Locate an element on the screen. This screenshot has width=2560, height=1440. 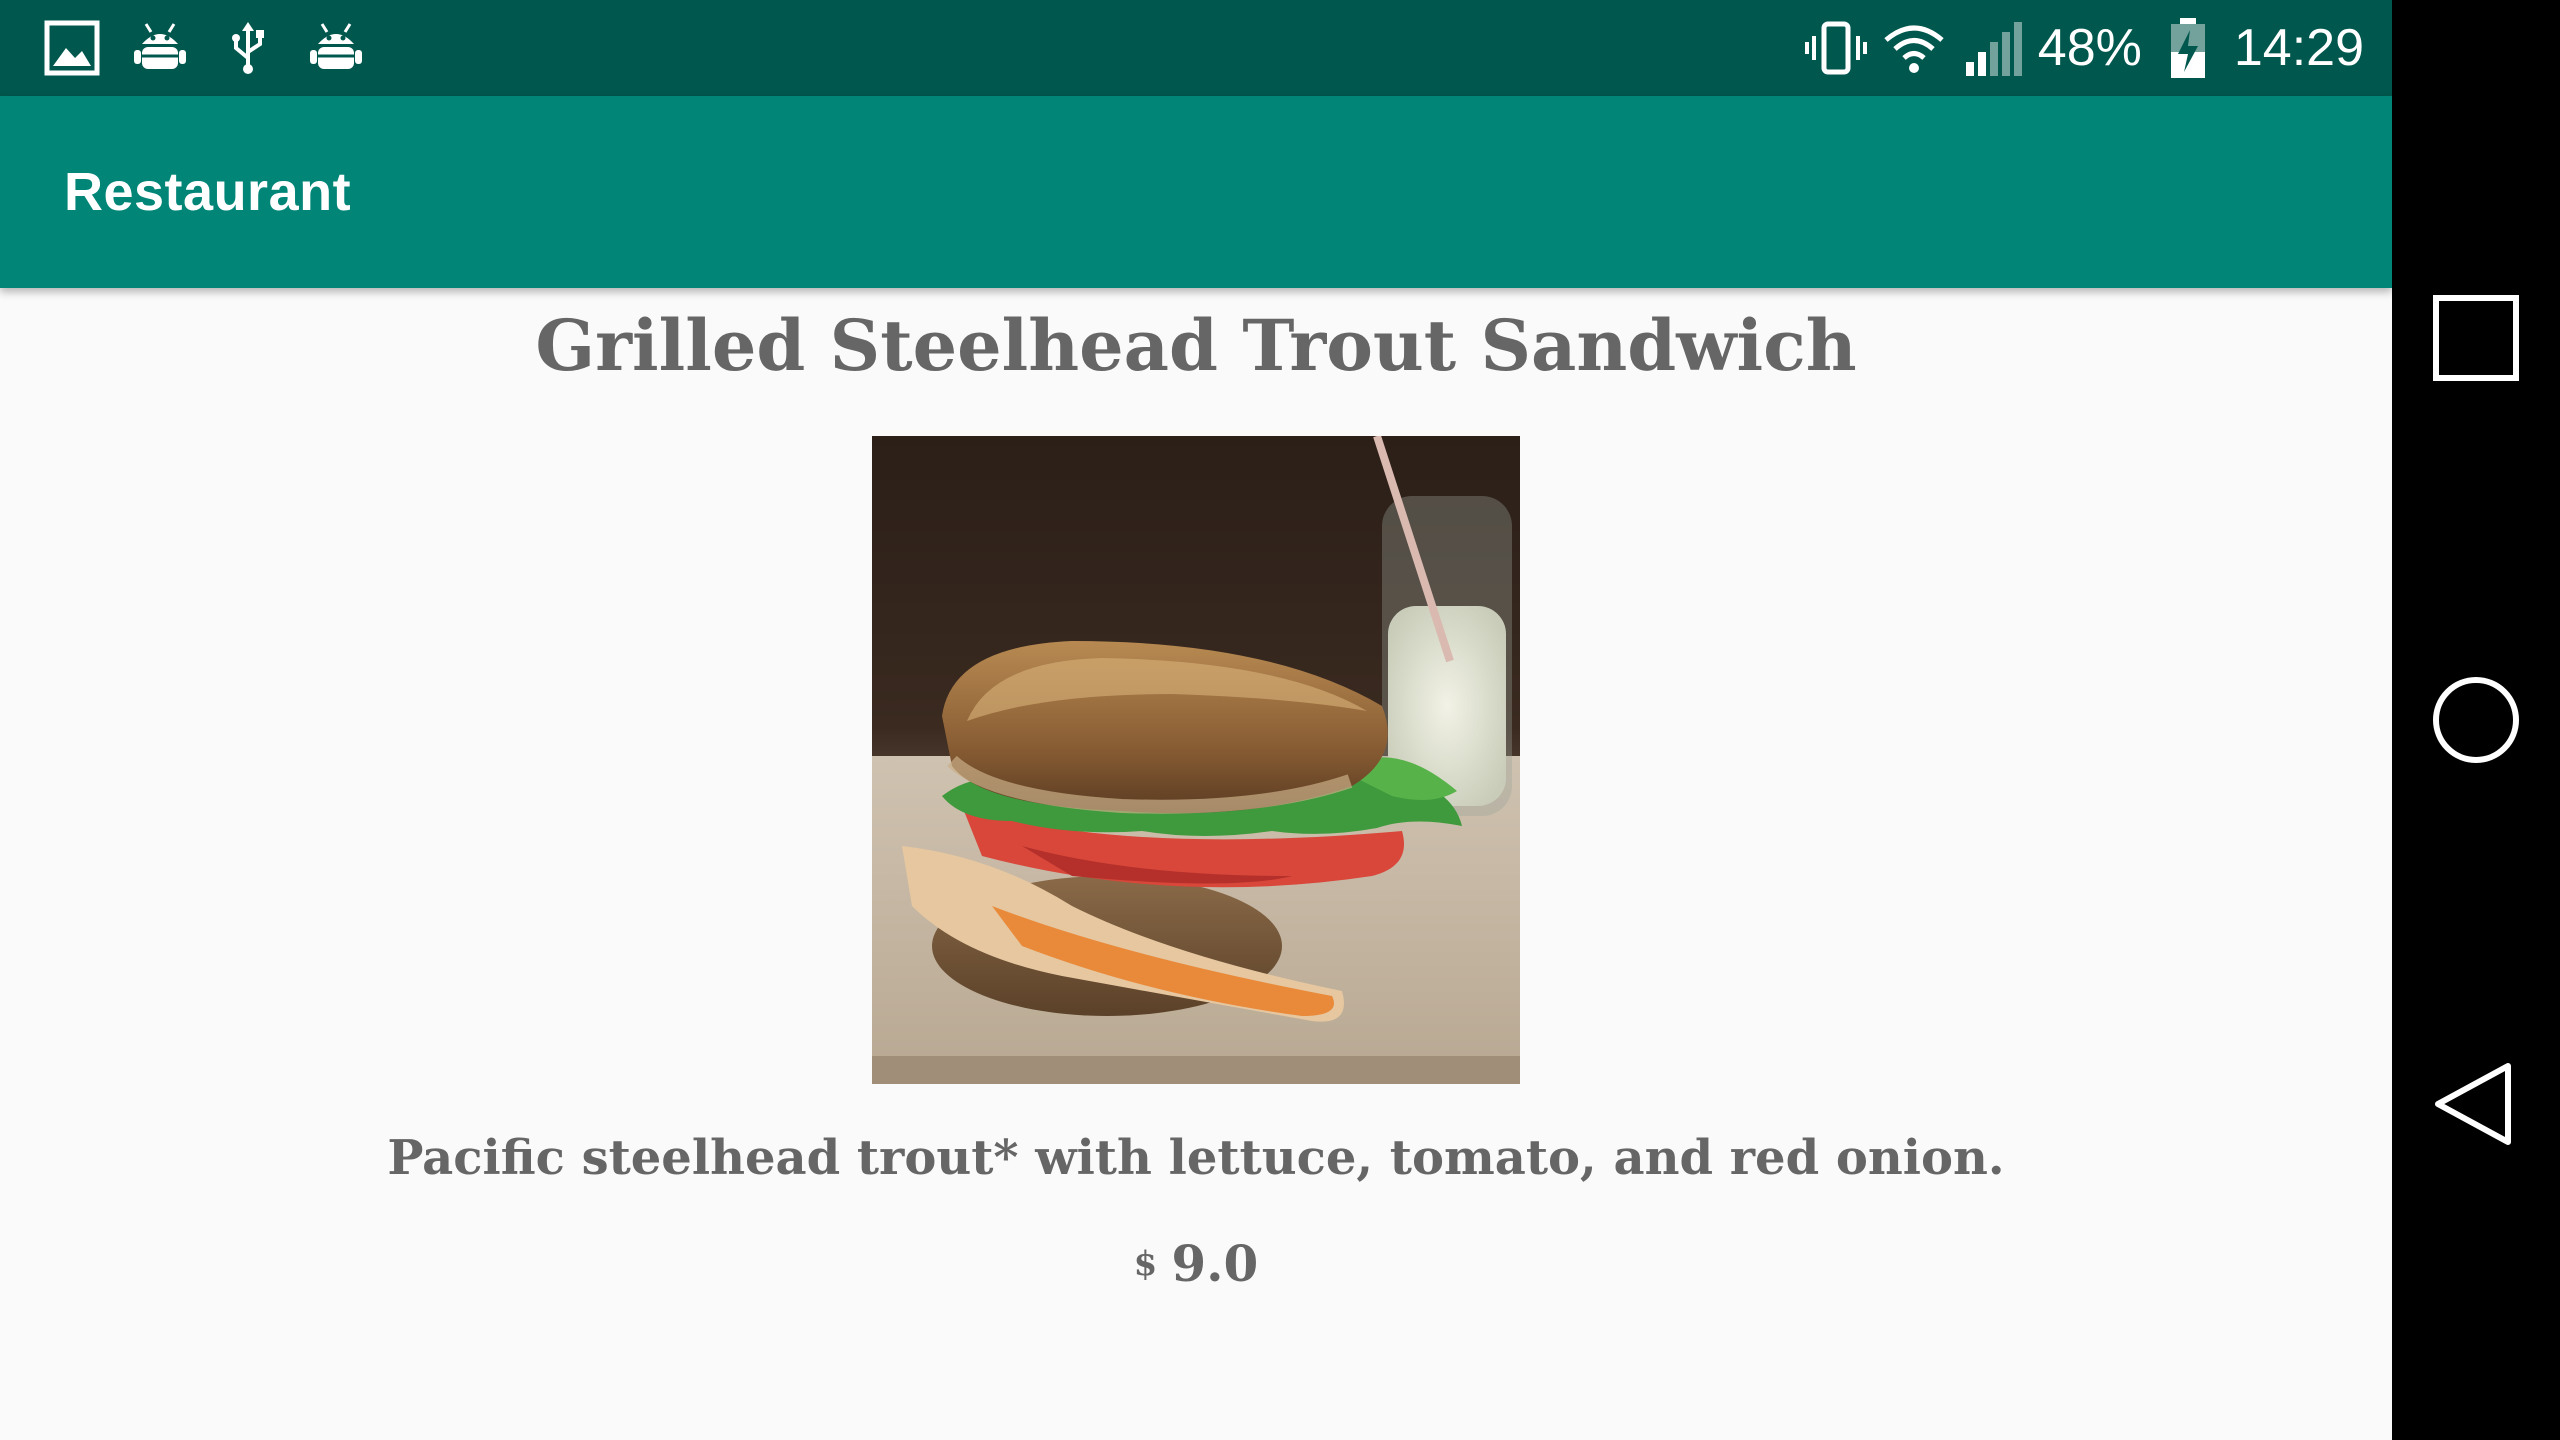
notification-icons is located at coordinates (204, 48).